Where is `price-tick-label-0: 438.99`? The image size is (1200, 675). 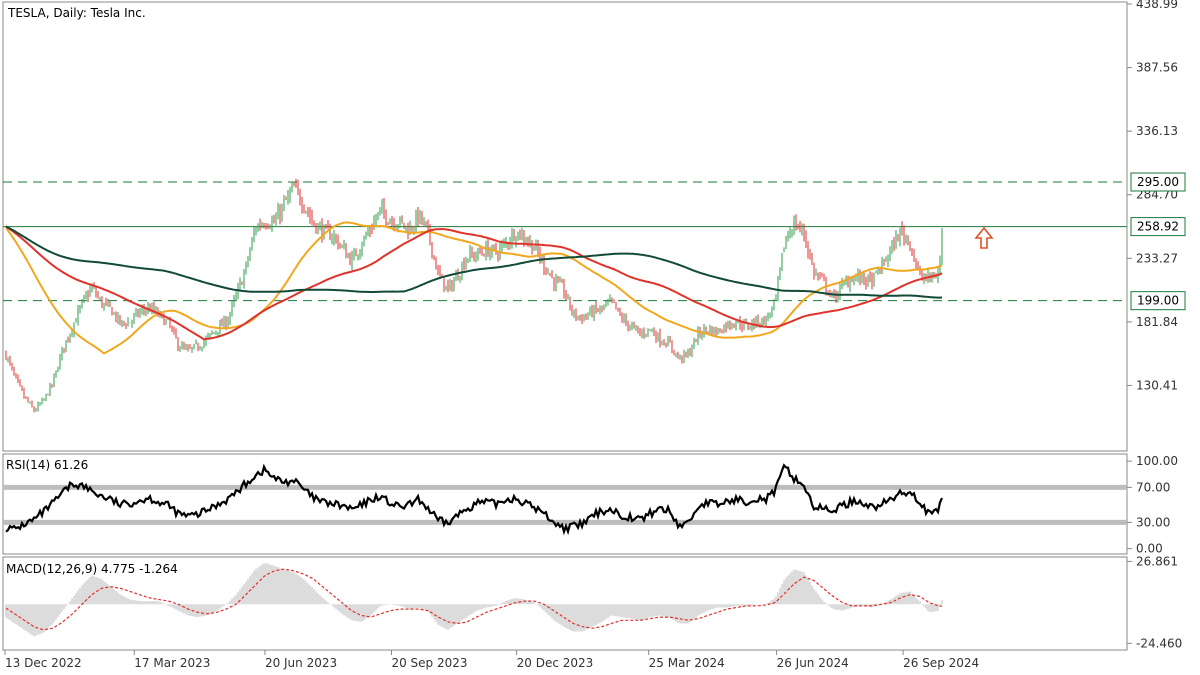
price-tick-label-0: 438.99 is located at coordinates (1157, 5).